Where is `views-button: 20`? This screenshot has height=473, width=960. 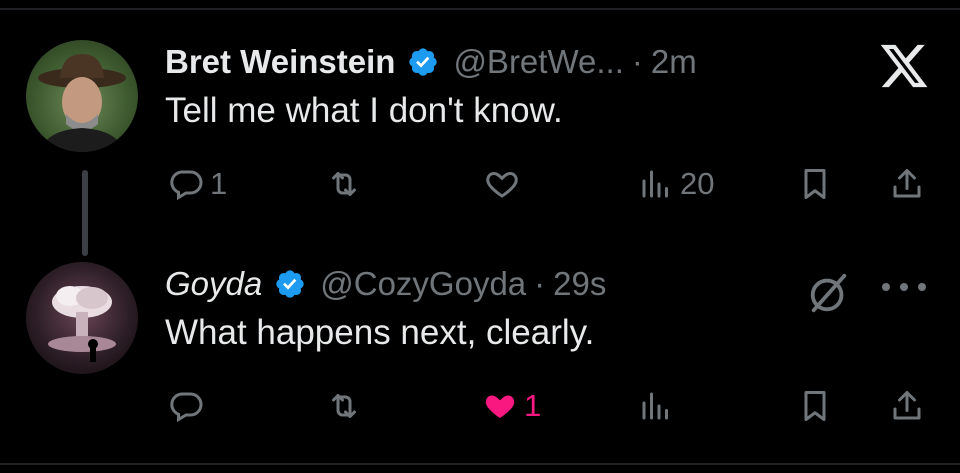 views-button: 20 is located at coordinates (676, 184).